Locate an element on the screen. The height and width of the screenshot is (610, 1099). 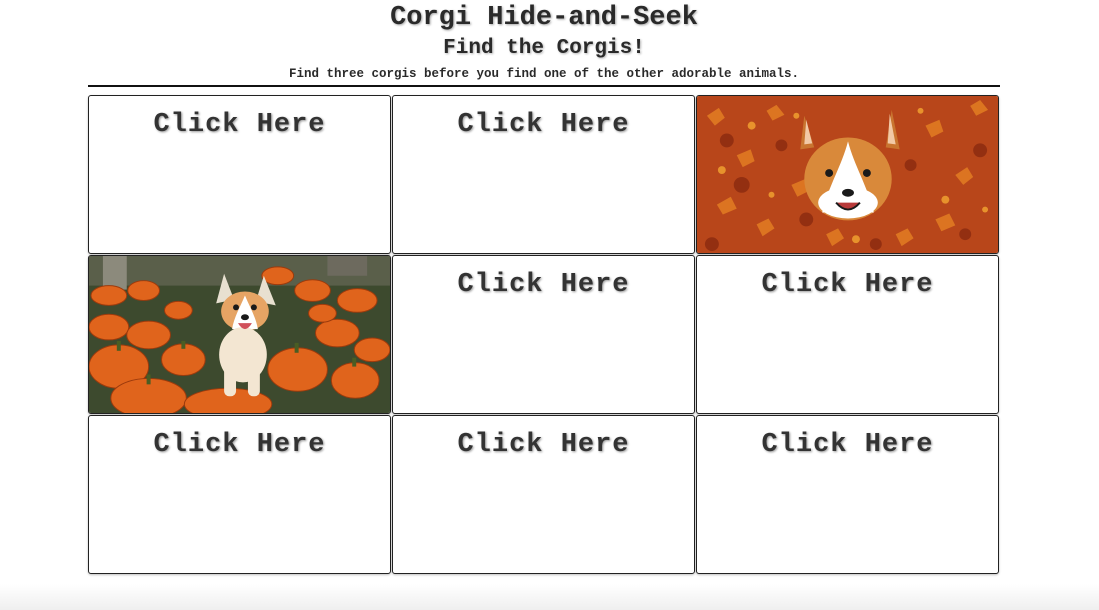
grid-cell-3-revealed is located at coordinates (847, 174).